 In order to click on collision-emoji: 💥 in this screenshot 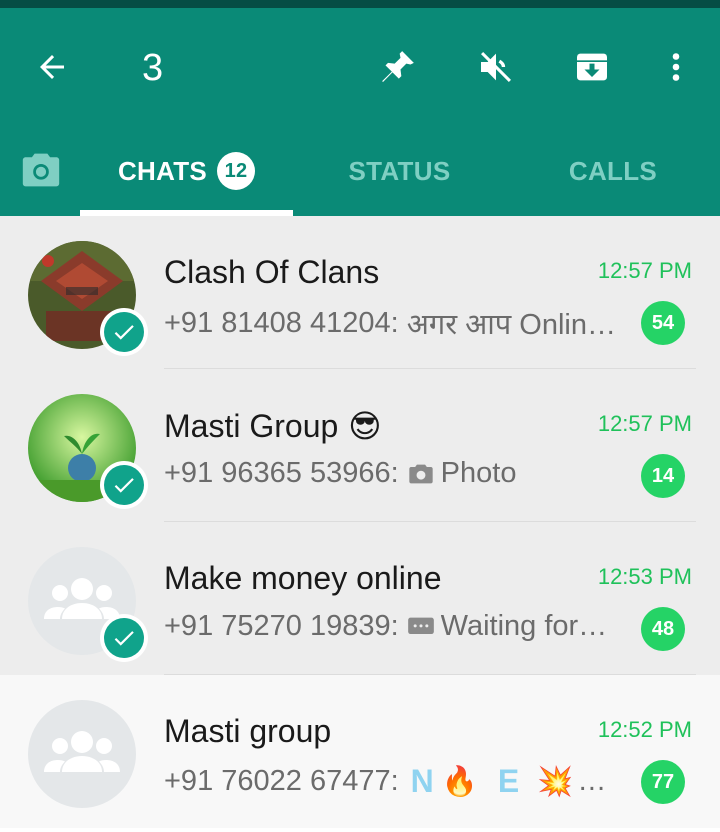, I will do `click(555, 781)`.